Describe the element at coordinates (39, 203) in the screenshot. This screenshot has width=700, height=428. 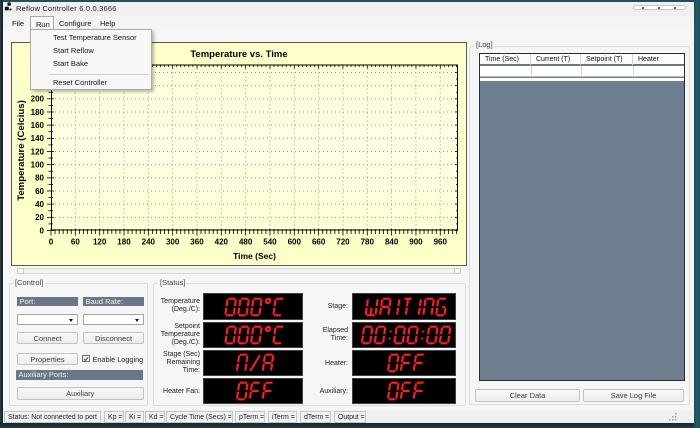
I see `svg-text: 40` at that location.